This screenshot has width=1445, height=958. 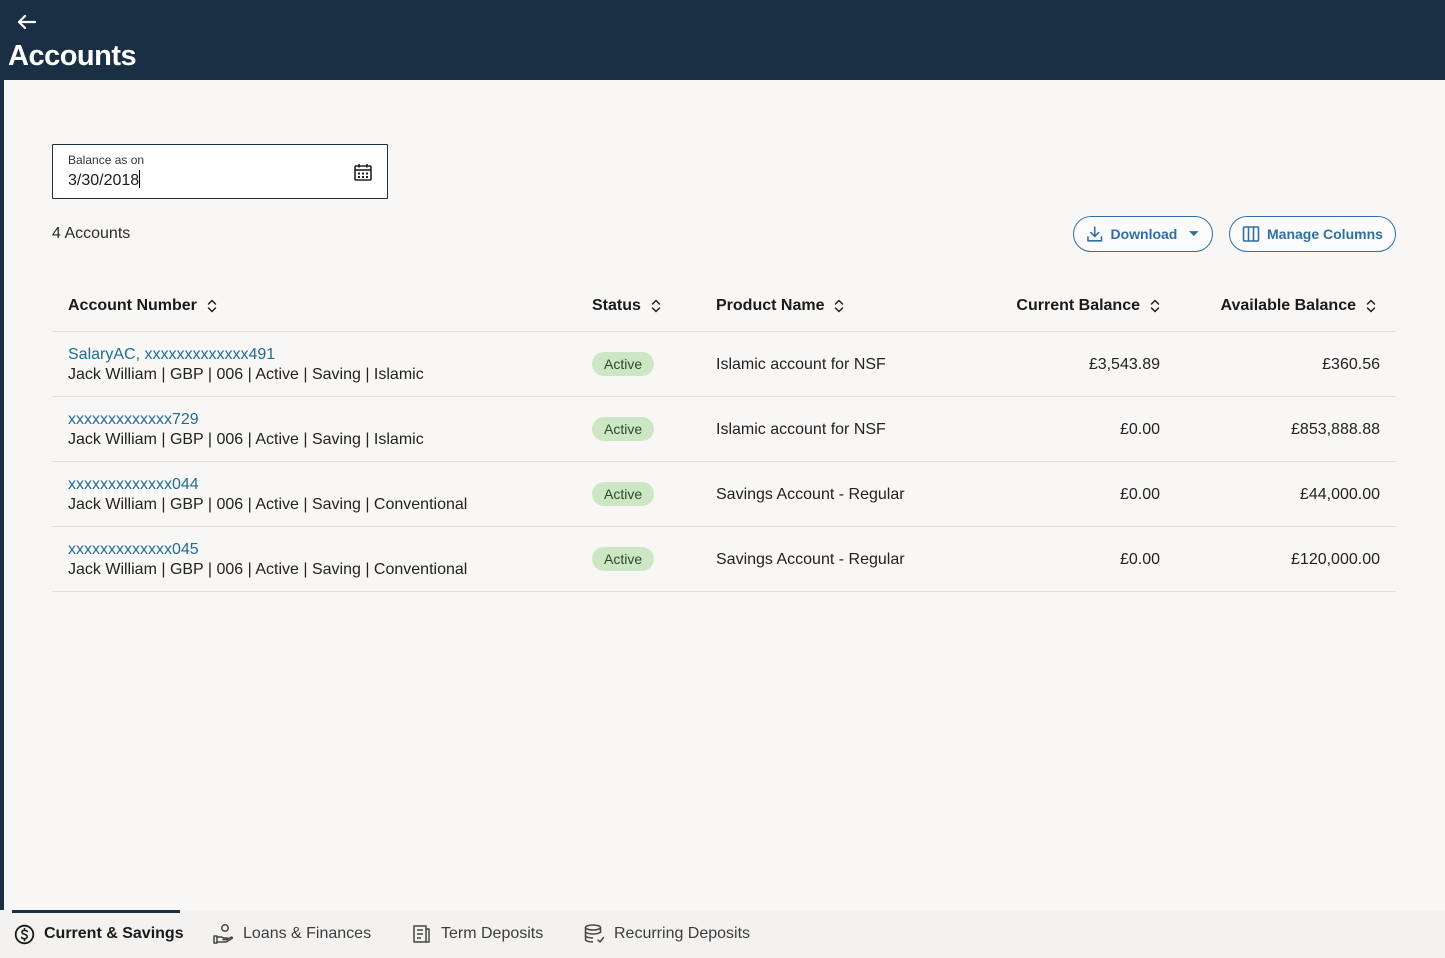 I want to click on column-label: Account Number, so click(x=132, y=305).